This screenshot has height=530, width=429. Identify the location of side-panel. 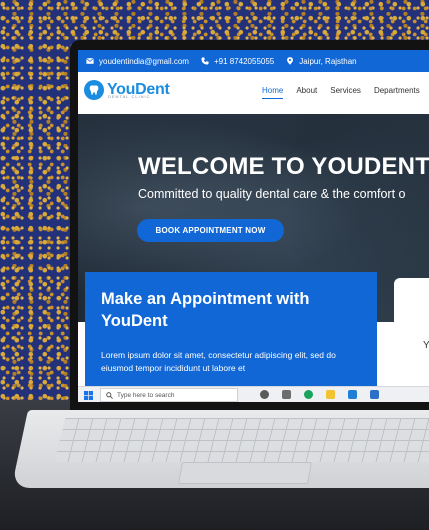
(411, 333).